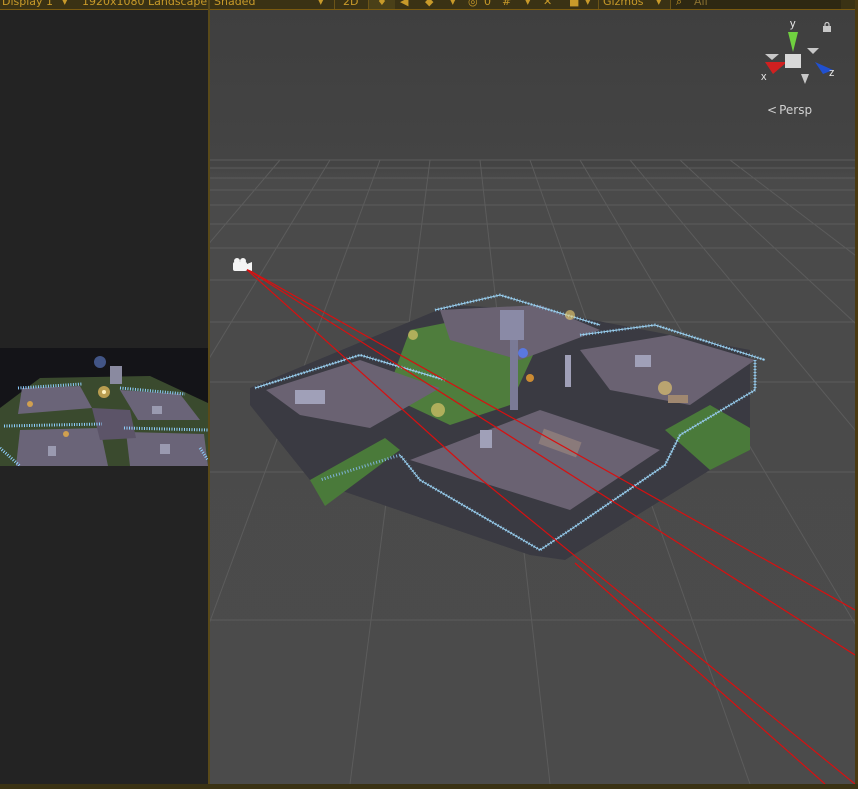 Image resolution: width=858 pixels, height=789 pixels. Describe the element at coordinates (453, 4) in the screenshot. I see `effects-dropdown-arrow: ▾` at that location.